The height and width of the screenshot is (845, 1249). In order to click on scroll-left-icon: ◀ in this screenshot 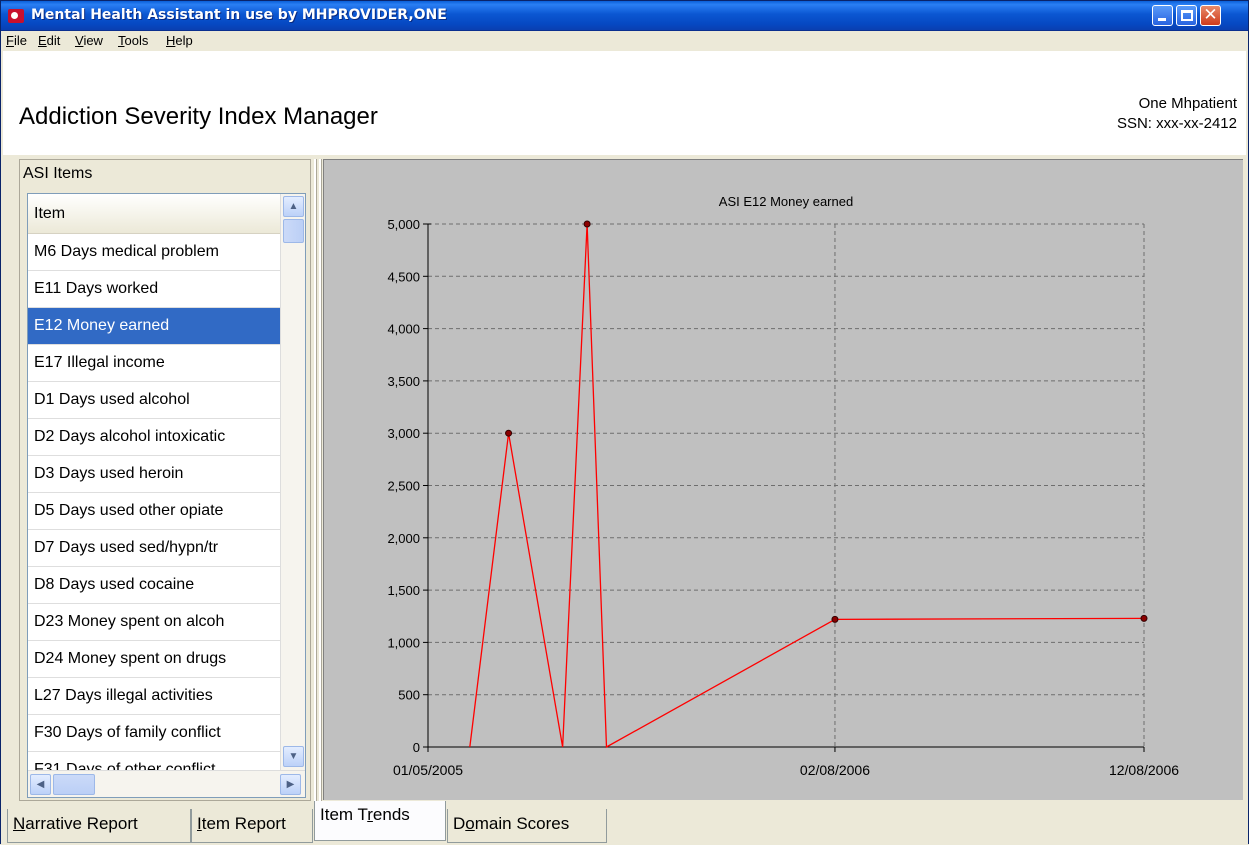, I will do `click(40, 784)`.